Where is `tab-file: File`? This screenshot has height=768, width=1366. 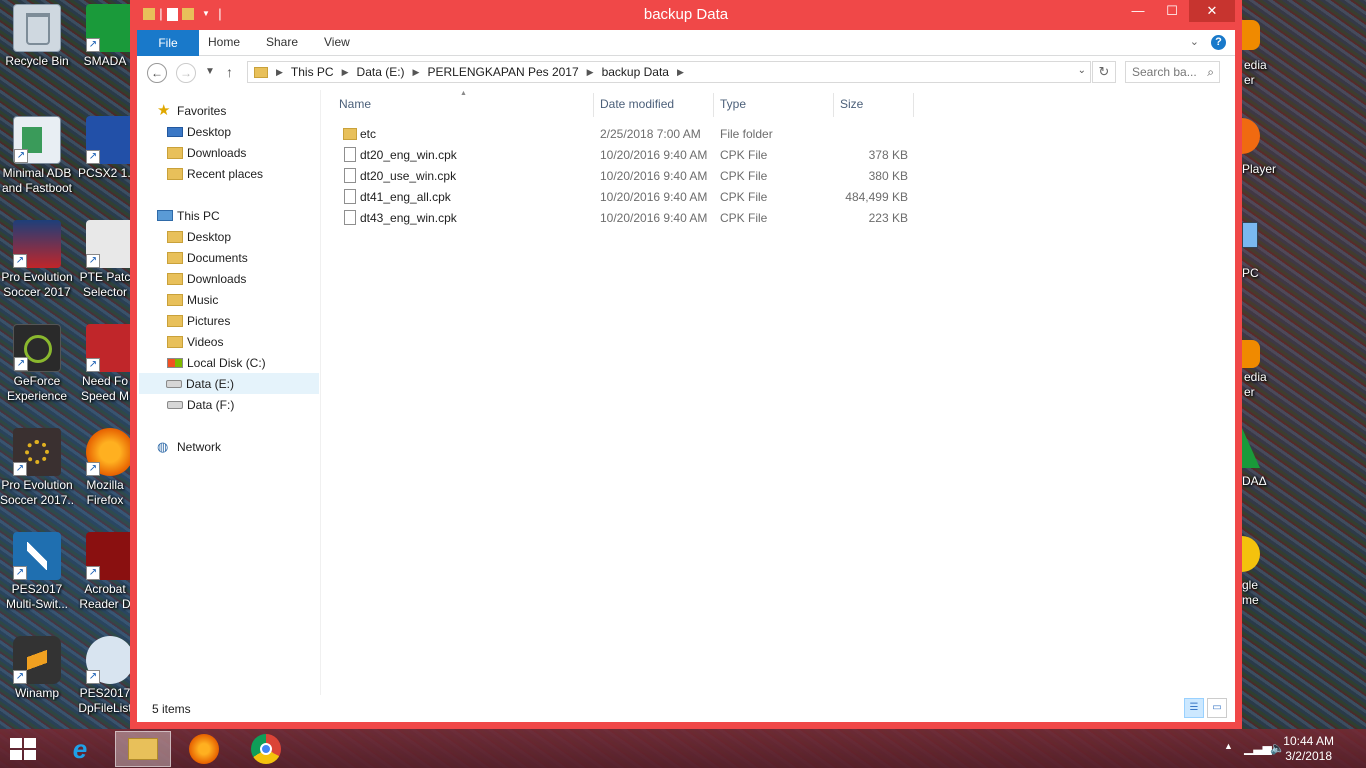
tab-file: File is located at coordinates (168, 43).